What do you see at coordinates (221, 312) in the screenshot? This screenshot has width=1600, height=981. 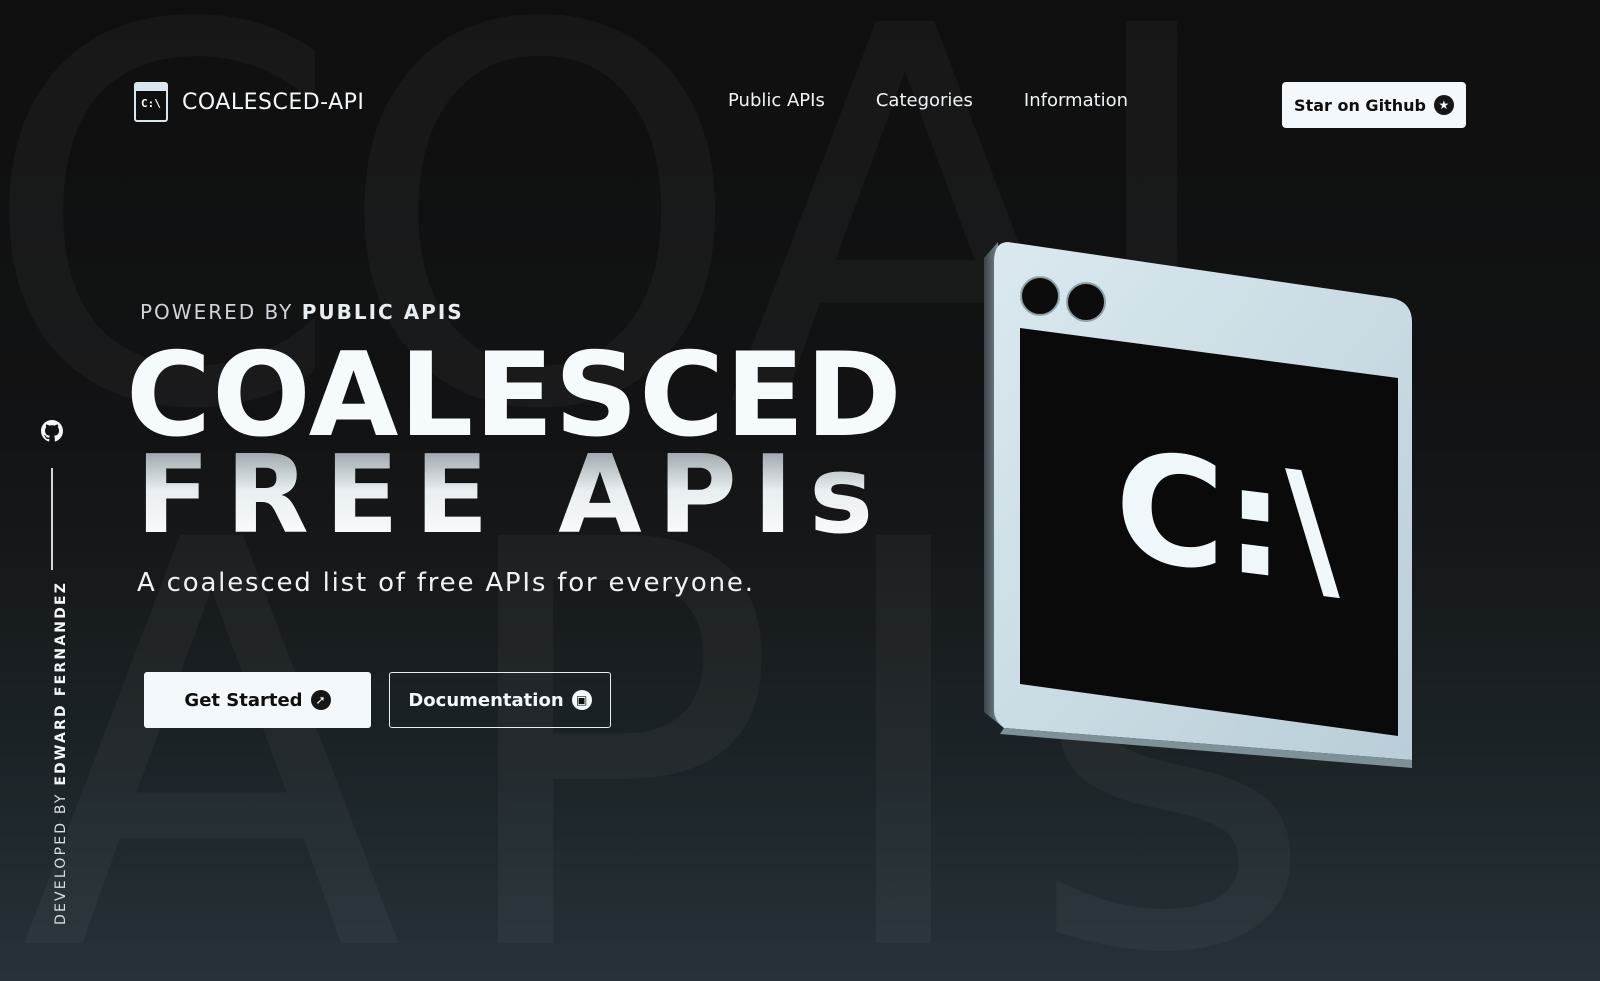 I see `powered-by-label: POWERED BY` at bounding box center [221, 312].